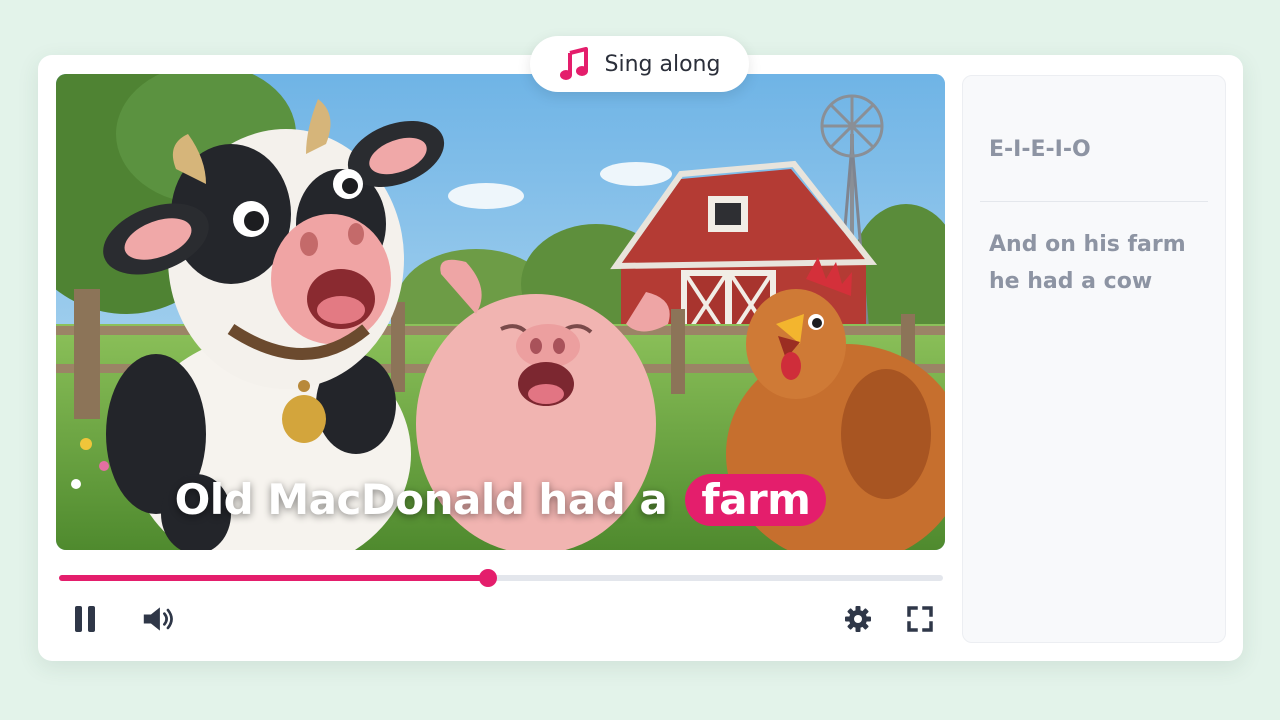 The image size is (1280, 720). Describe the element at coordinates (501, 578) in the screenshot. I see `progress-bar` at that location.